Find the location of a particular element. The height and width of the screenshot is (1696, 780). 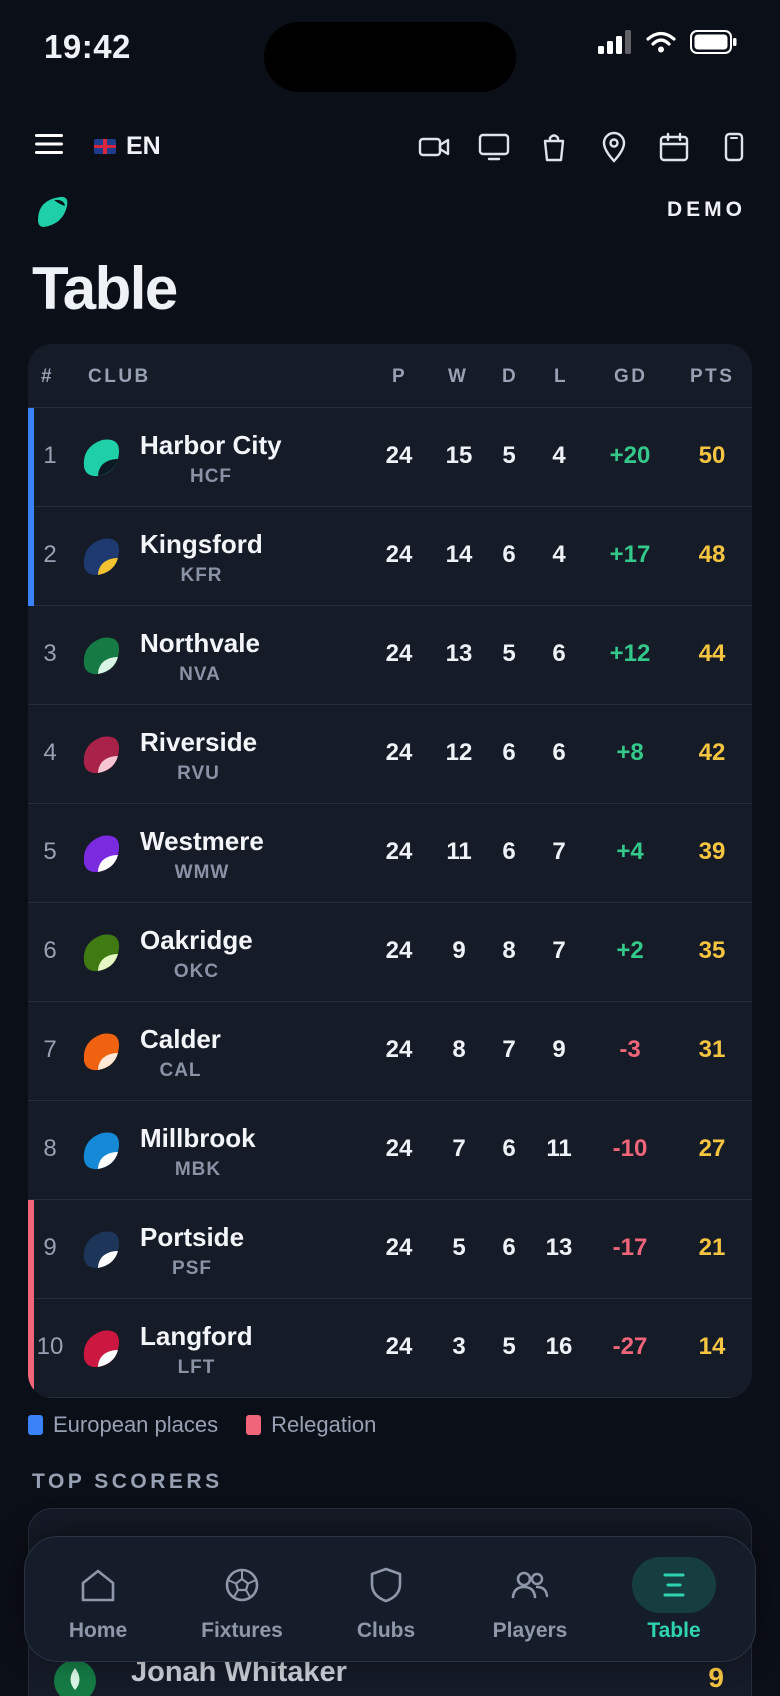

row-position: 10 is located at coordinates (50, 1346).